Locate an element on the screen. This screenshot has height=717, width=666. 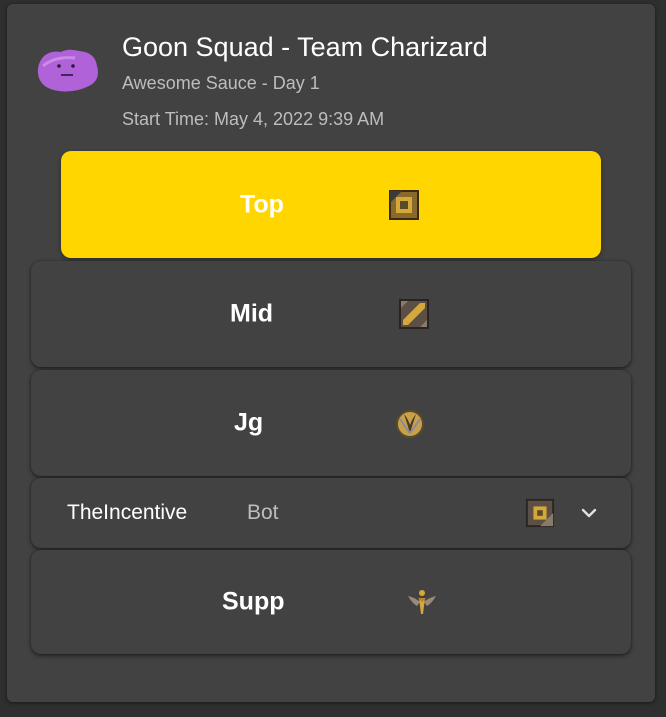
mid-lane-icon is located at coordinates (414, 314).